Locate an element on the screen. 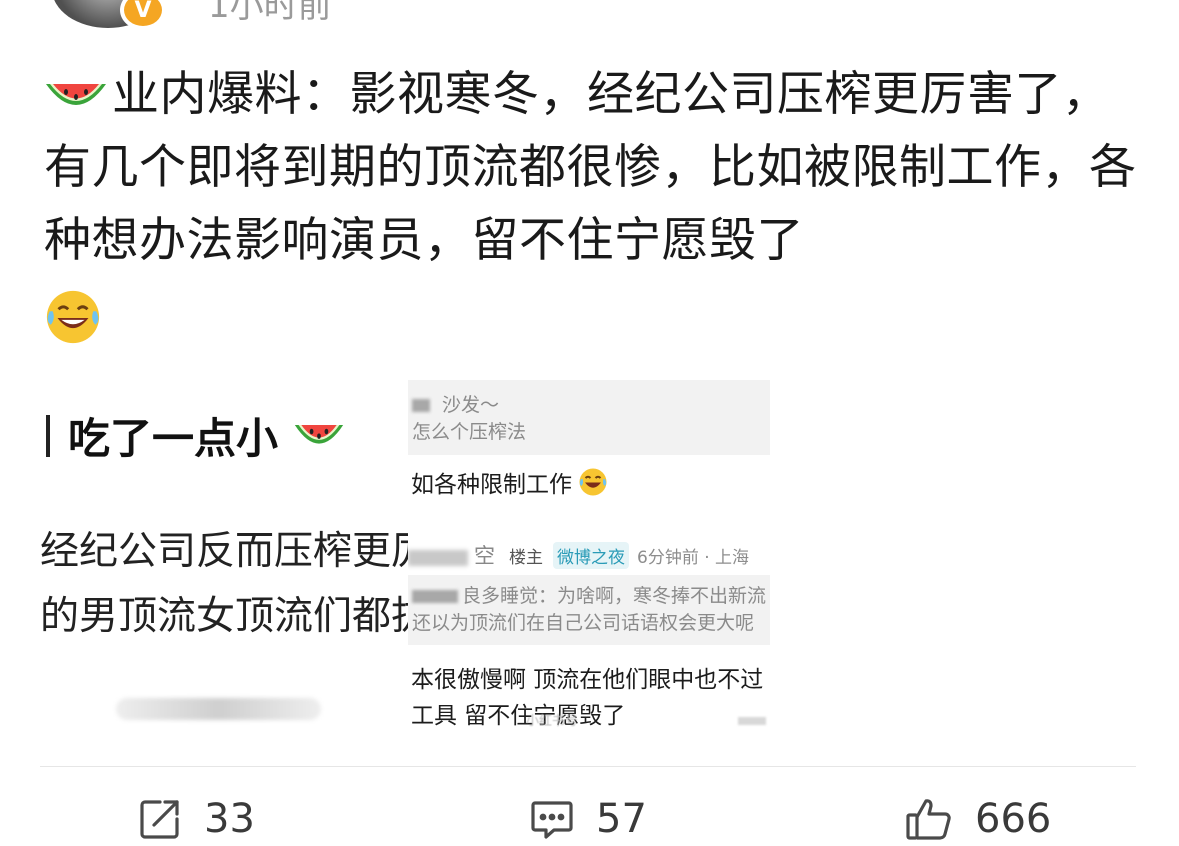 Image resolution: width=1179 pixels, height=846 pixels. comment-reply: 工具 留不住宁愿毁了 is located at coordinates (518, 716).